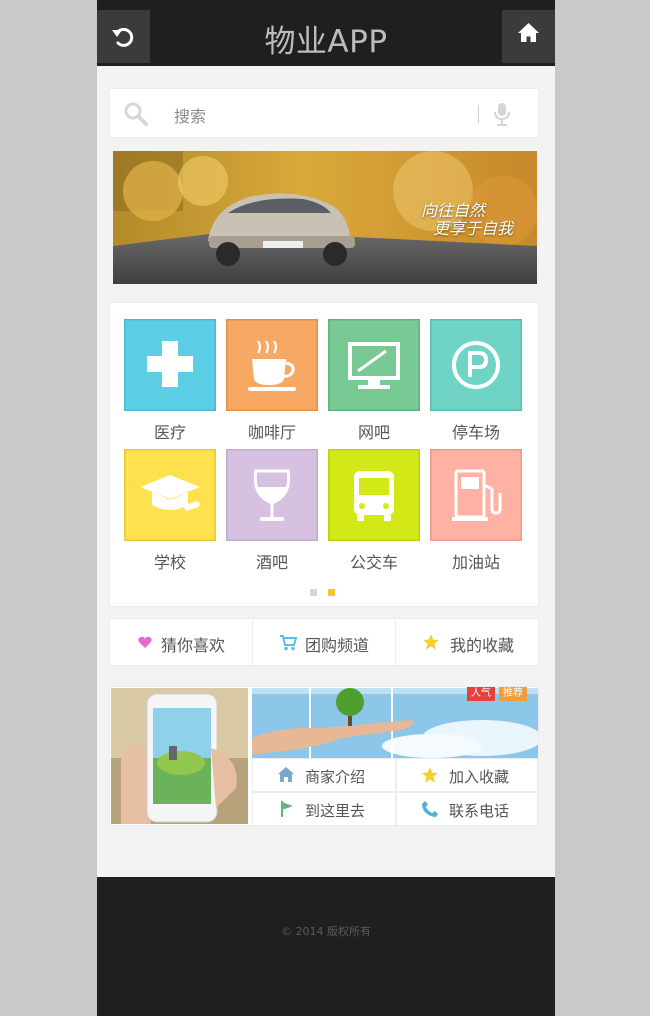 The height and width of the screenshot is (1016, 650). I want to click on quick-menu-favorites: 我的收藏, so click(467, 642).